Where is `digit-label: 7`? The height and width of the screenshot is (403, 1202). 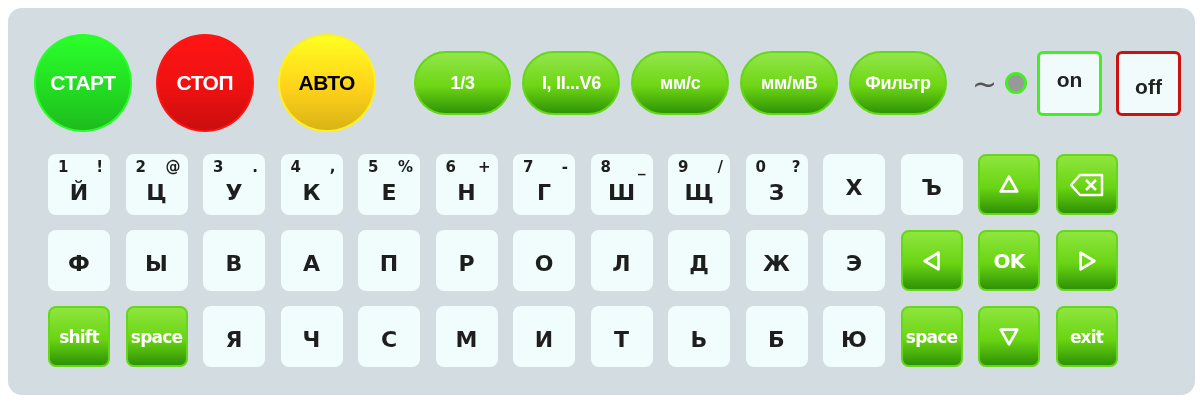
digit-label: 7 is located at coordinates (528, 167).